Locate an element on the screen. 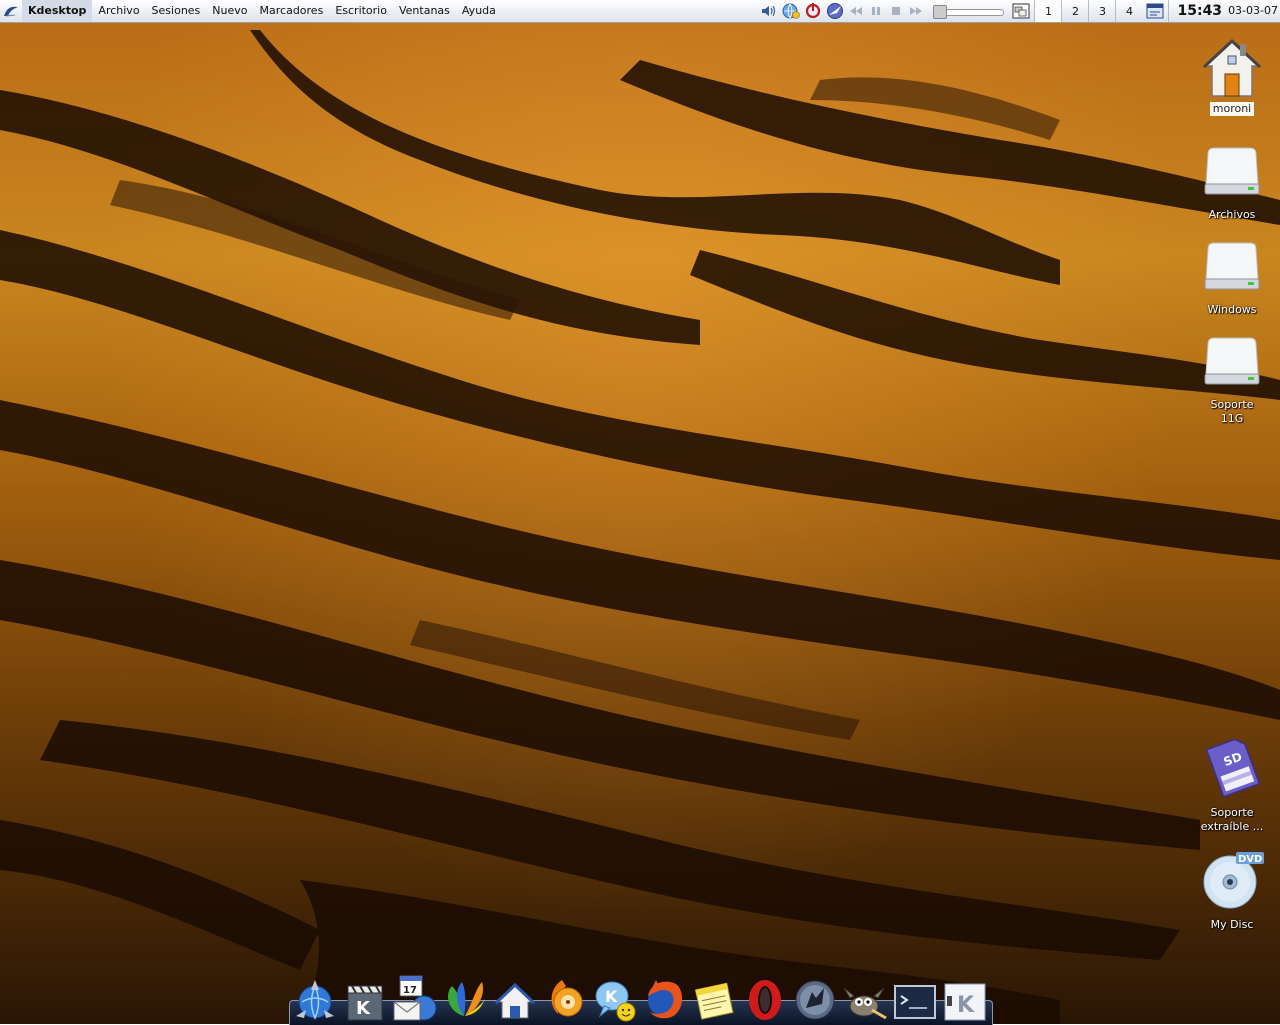 The image size is (1280, 1025). konqueror-globe-icon is located at coordinates (315, 1000).